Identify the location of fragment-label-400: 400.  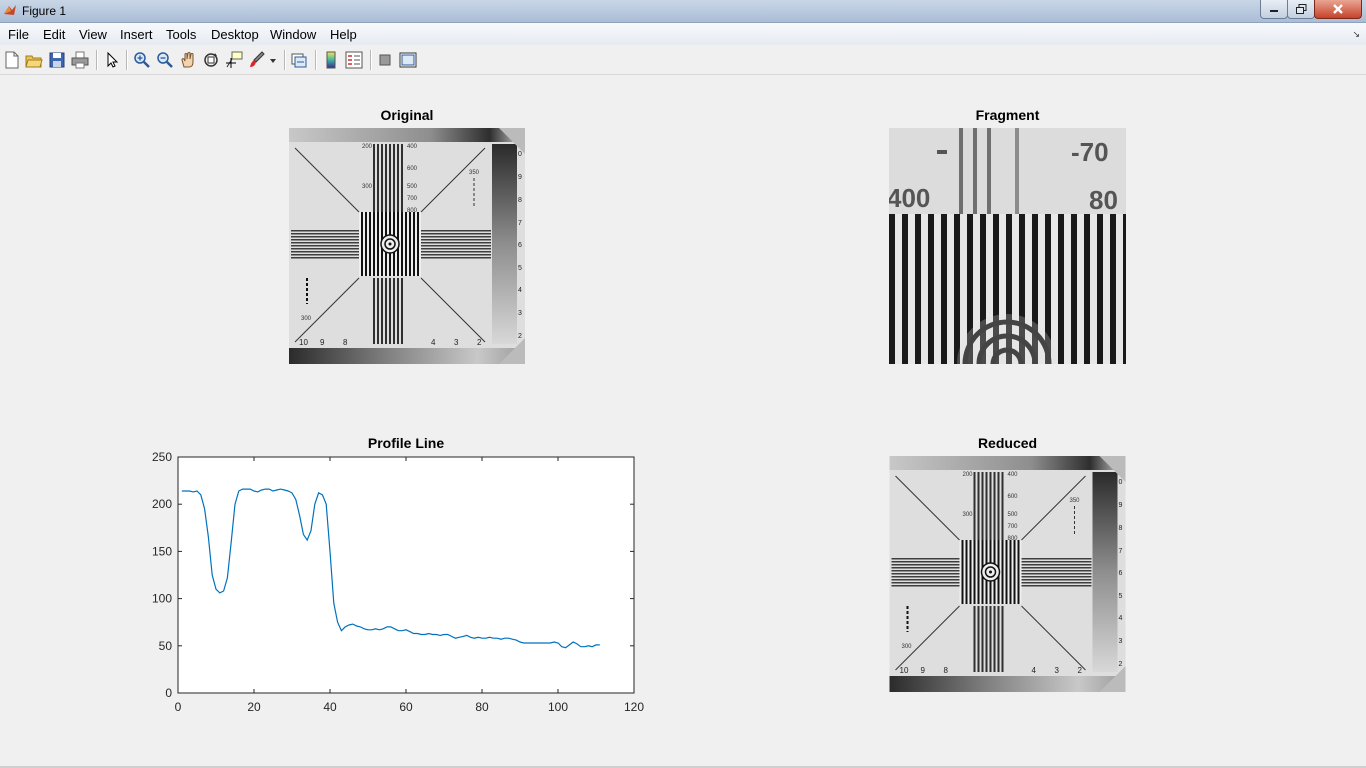
(909, 198).